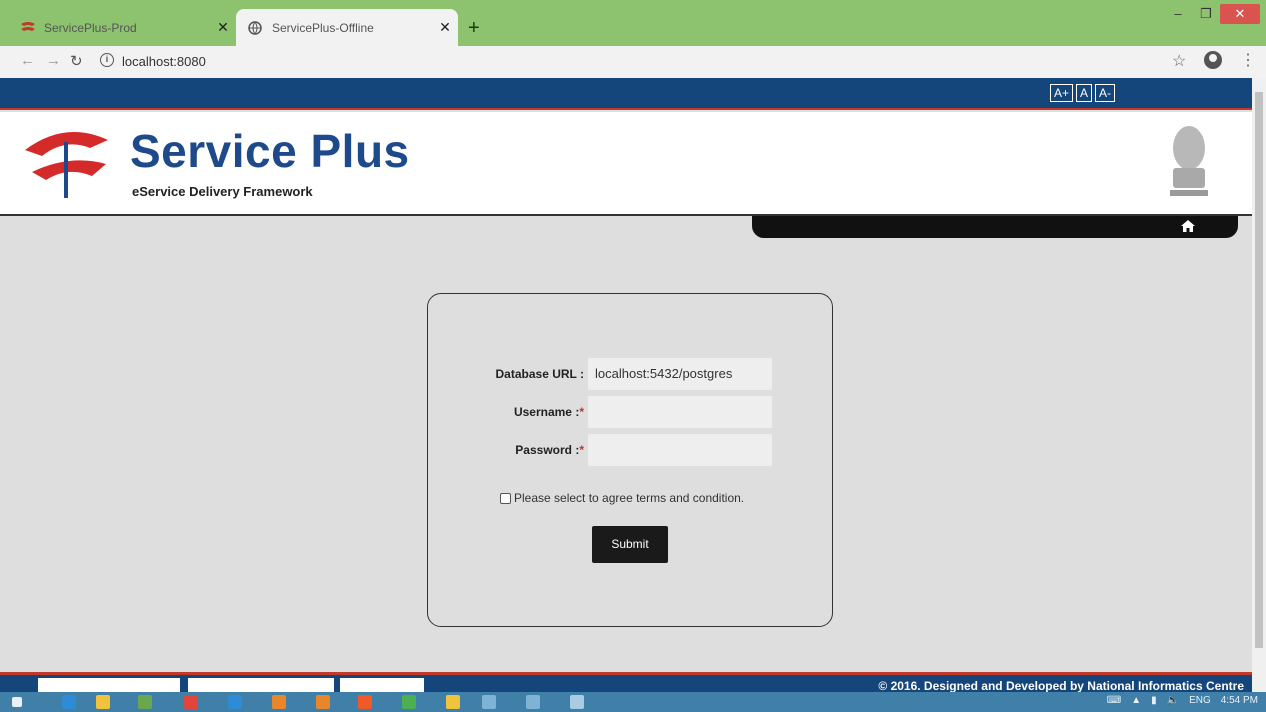  I want to click on page-scrollbar, so click(1259, 385).